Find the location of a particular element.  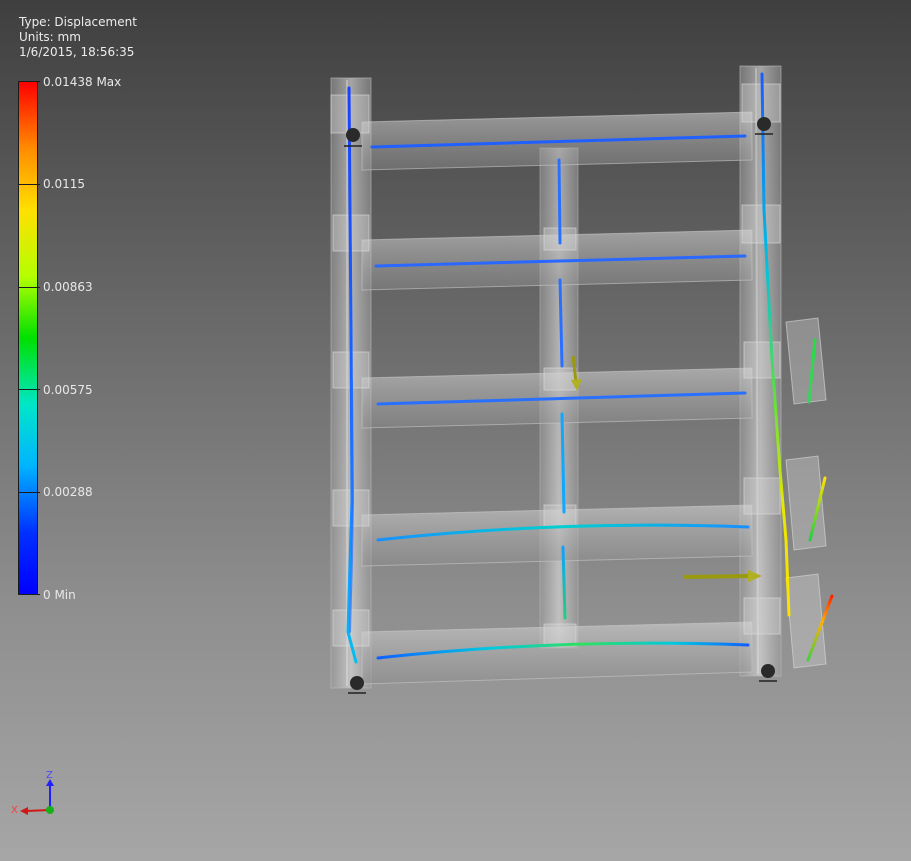

triad-x-label: X is located at coordinates (14, 810).